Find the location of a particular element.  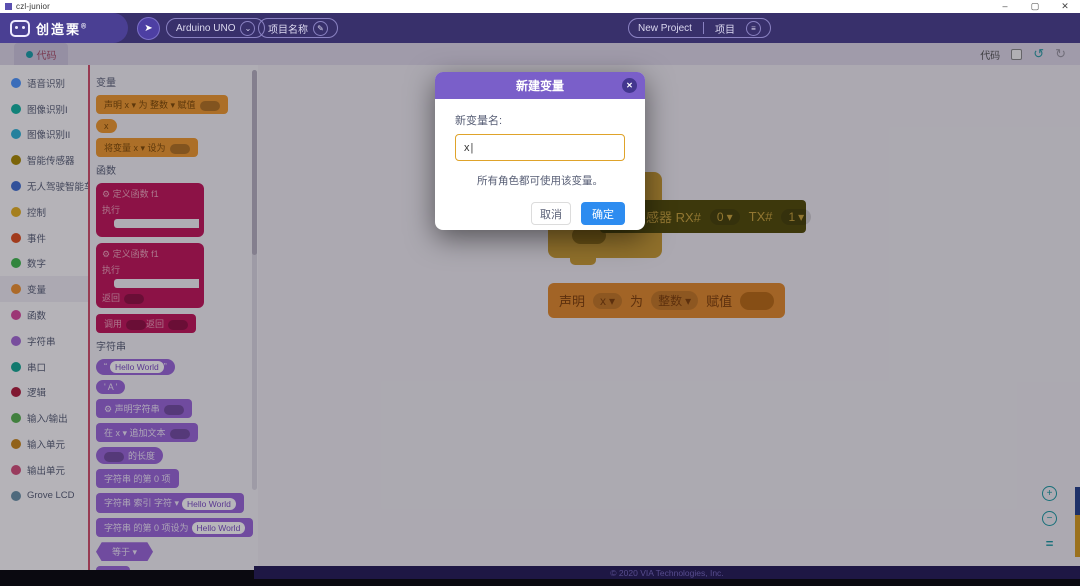

os-titlebar: czl-junior – ▢ ✕ is located at coordinates (540, 7).